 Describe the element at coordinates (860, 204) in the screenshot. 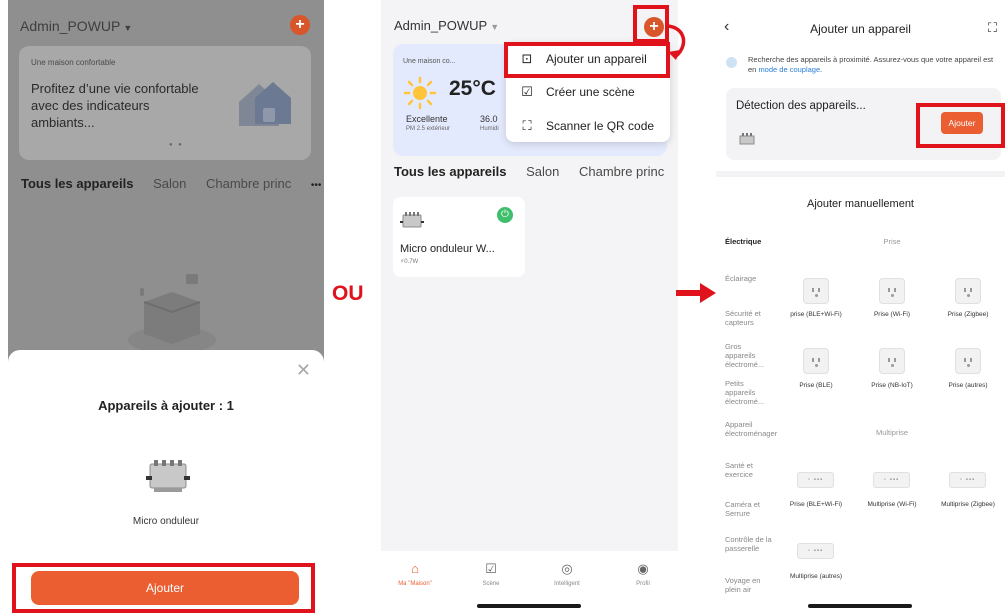

I see `manual-add-title: Ajouter manuellement` at that location.